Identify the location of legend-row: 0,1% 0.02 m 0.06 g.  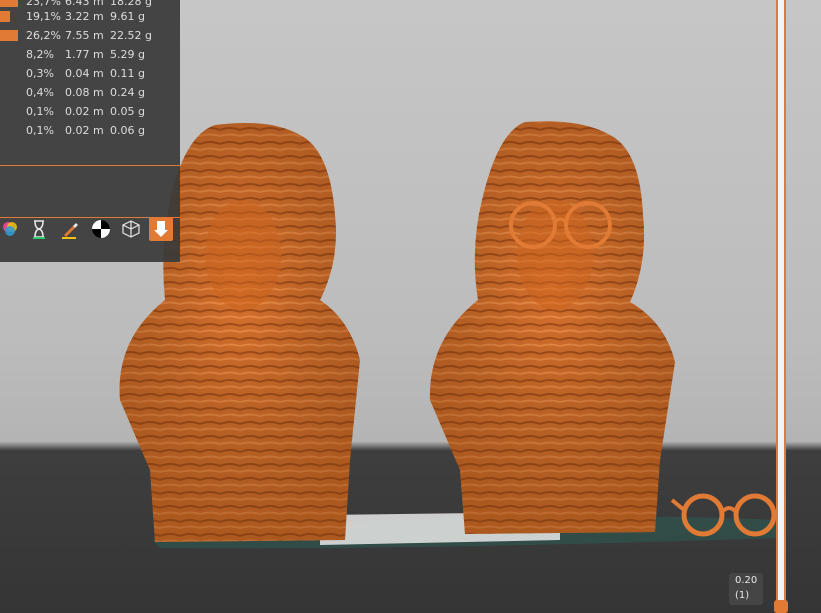
(90, 130).